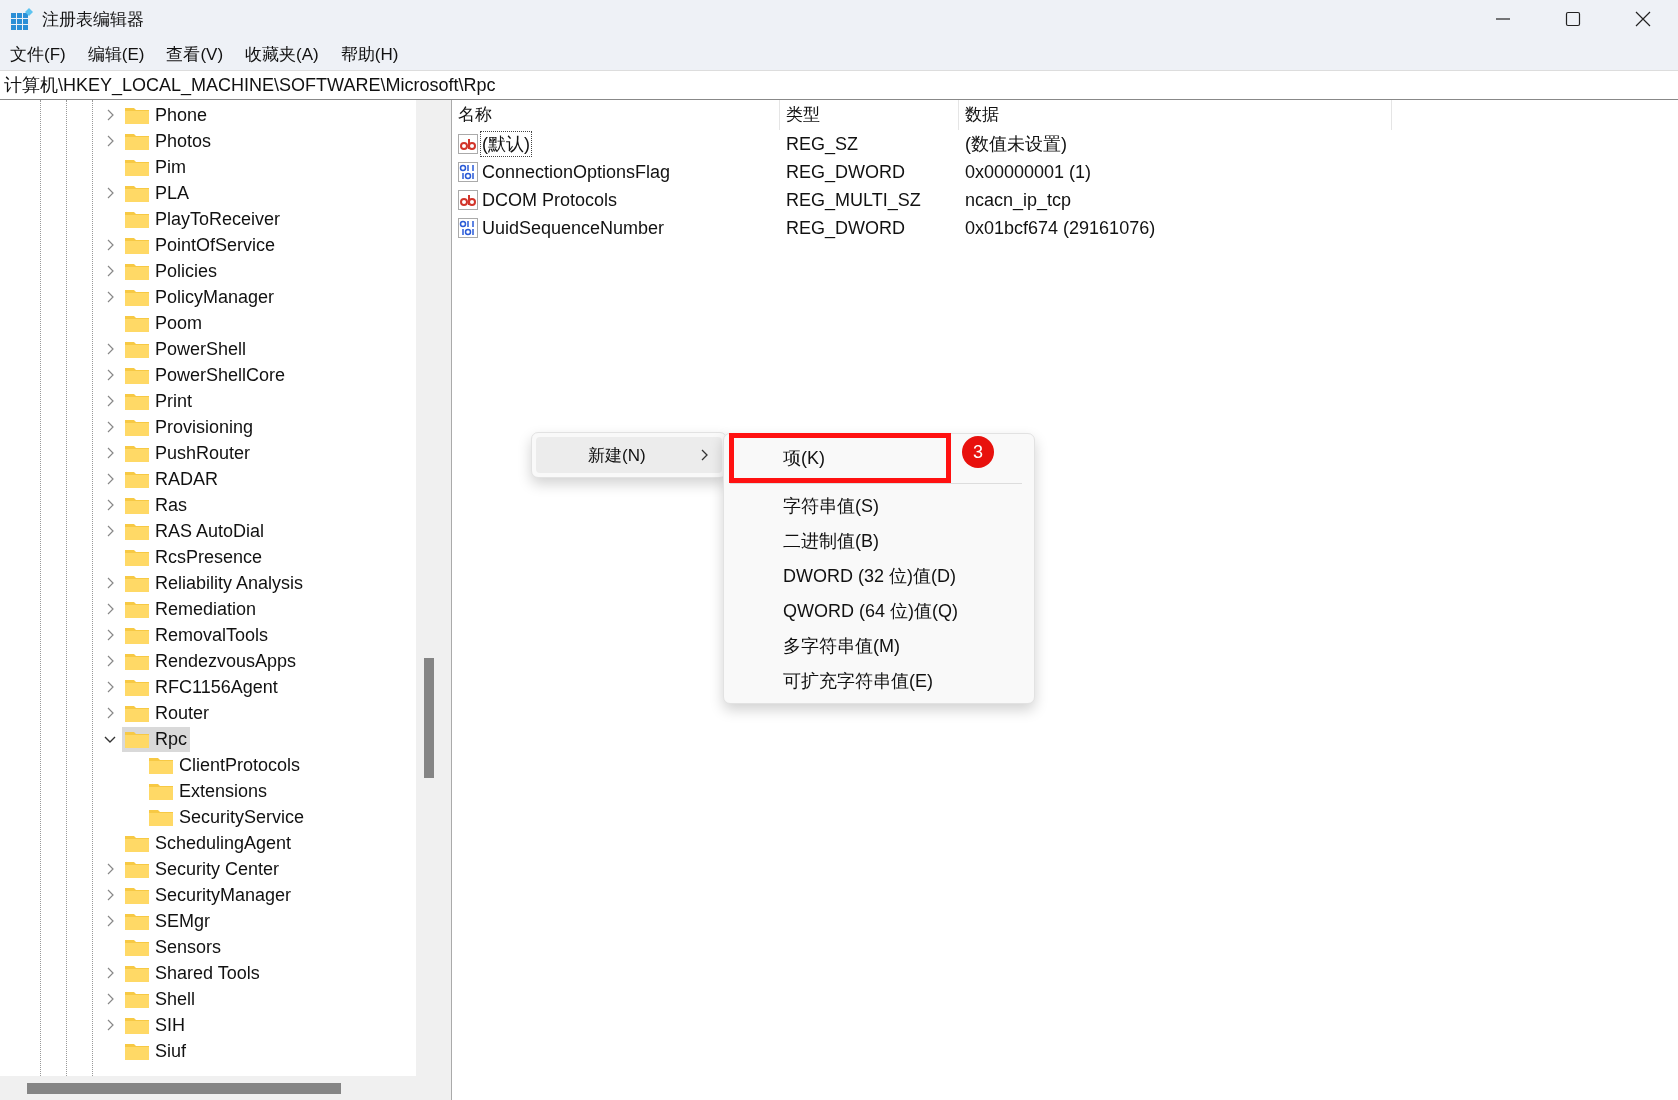 The height and width of the screenshot is (1100, 1678). Describe the element at coordinates (205, 375) in the screenshot. I see `tree-item: PowerShellCore` at that location.